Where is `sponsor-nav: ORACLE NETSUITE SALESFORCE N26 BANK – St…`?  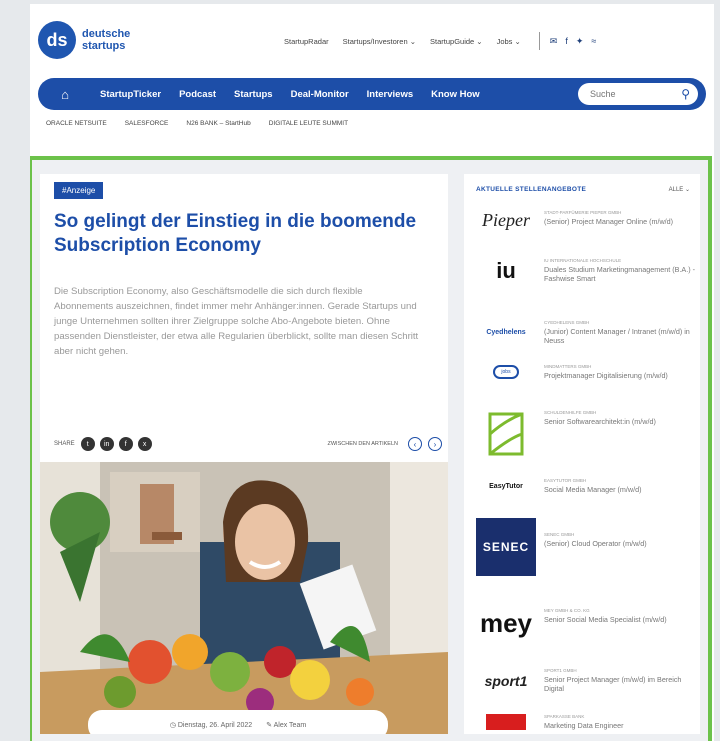
sponsor-nav: ORACLE NETSUITE SALESFORCE N26 BANK – St… is located at coordinates (206, 123).